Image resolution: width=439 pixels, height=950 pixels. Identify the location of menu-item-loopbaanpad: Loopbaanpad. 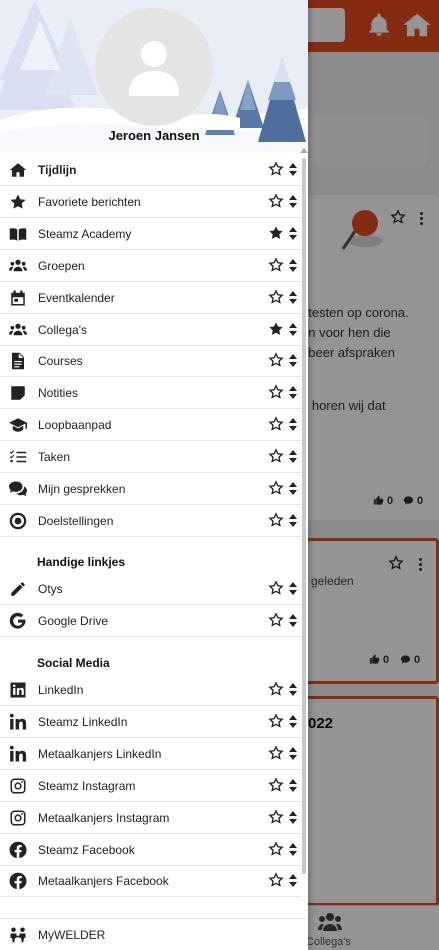
(151, 425).